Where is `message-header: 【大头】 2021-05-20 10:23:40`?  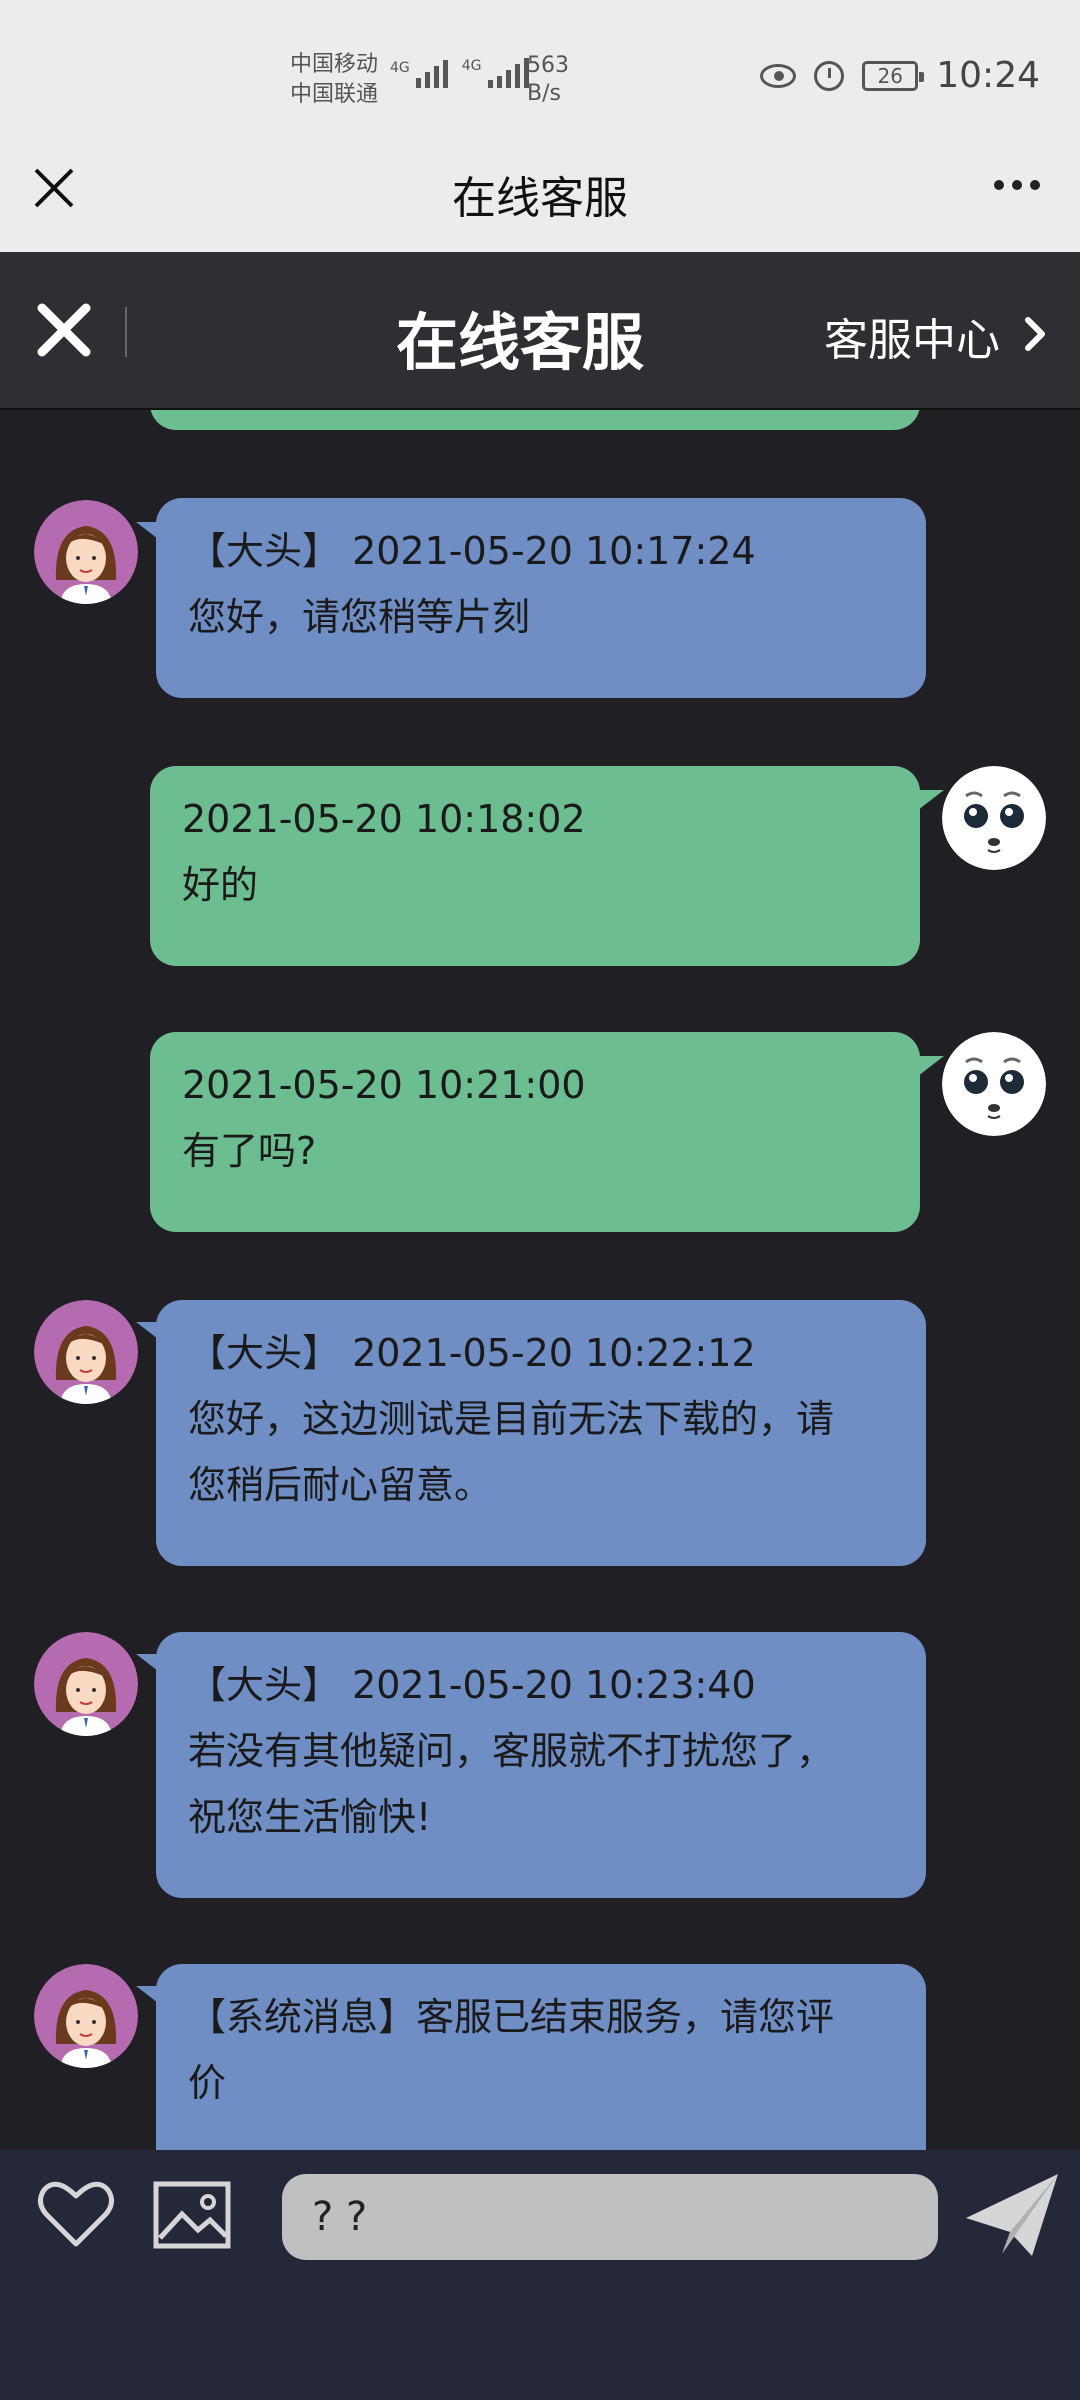
message-header: 【大头】 2021-05-20 10:23:40 is located at coordinates (472, 1685).